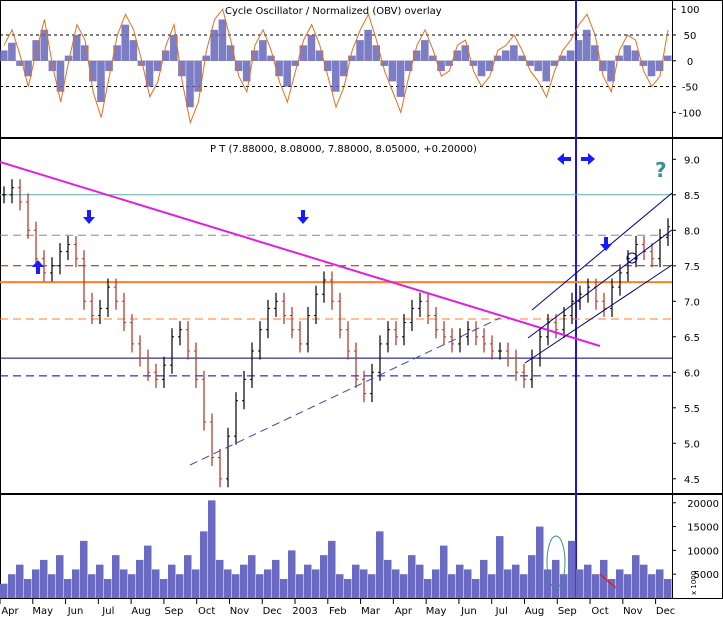 The height and width of the screenshot is (621, 723). I want to click on price-tick-label: 5.0, so click(692, 444).